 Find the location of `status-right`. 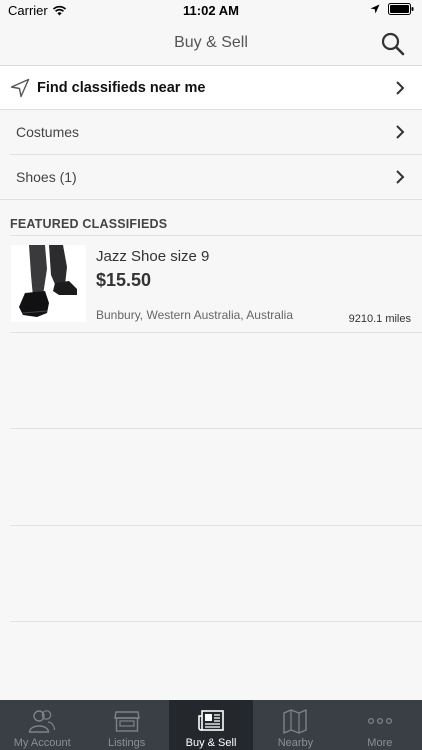

status-right is located at coordinates (392, 9).